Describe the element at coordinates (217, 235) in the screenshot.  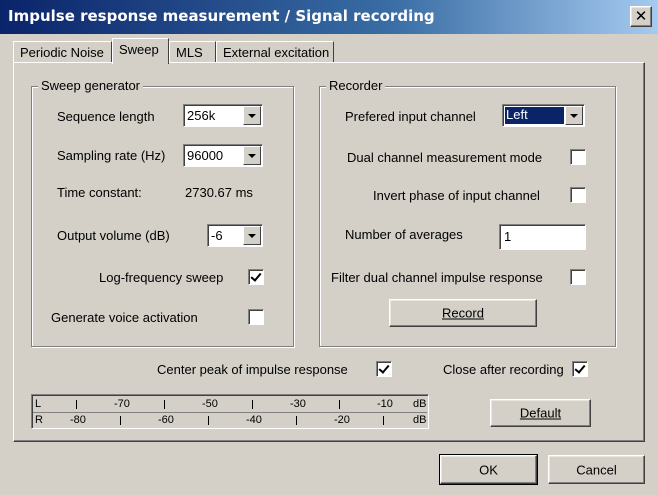
I see `output-volume-value: -6` at that location.